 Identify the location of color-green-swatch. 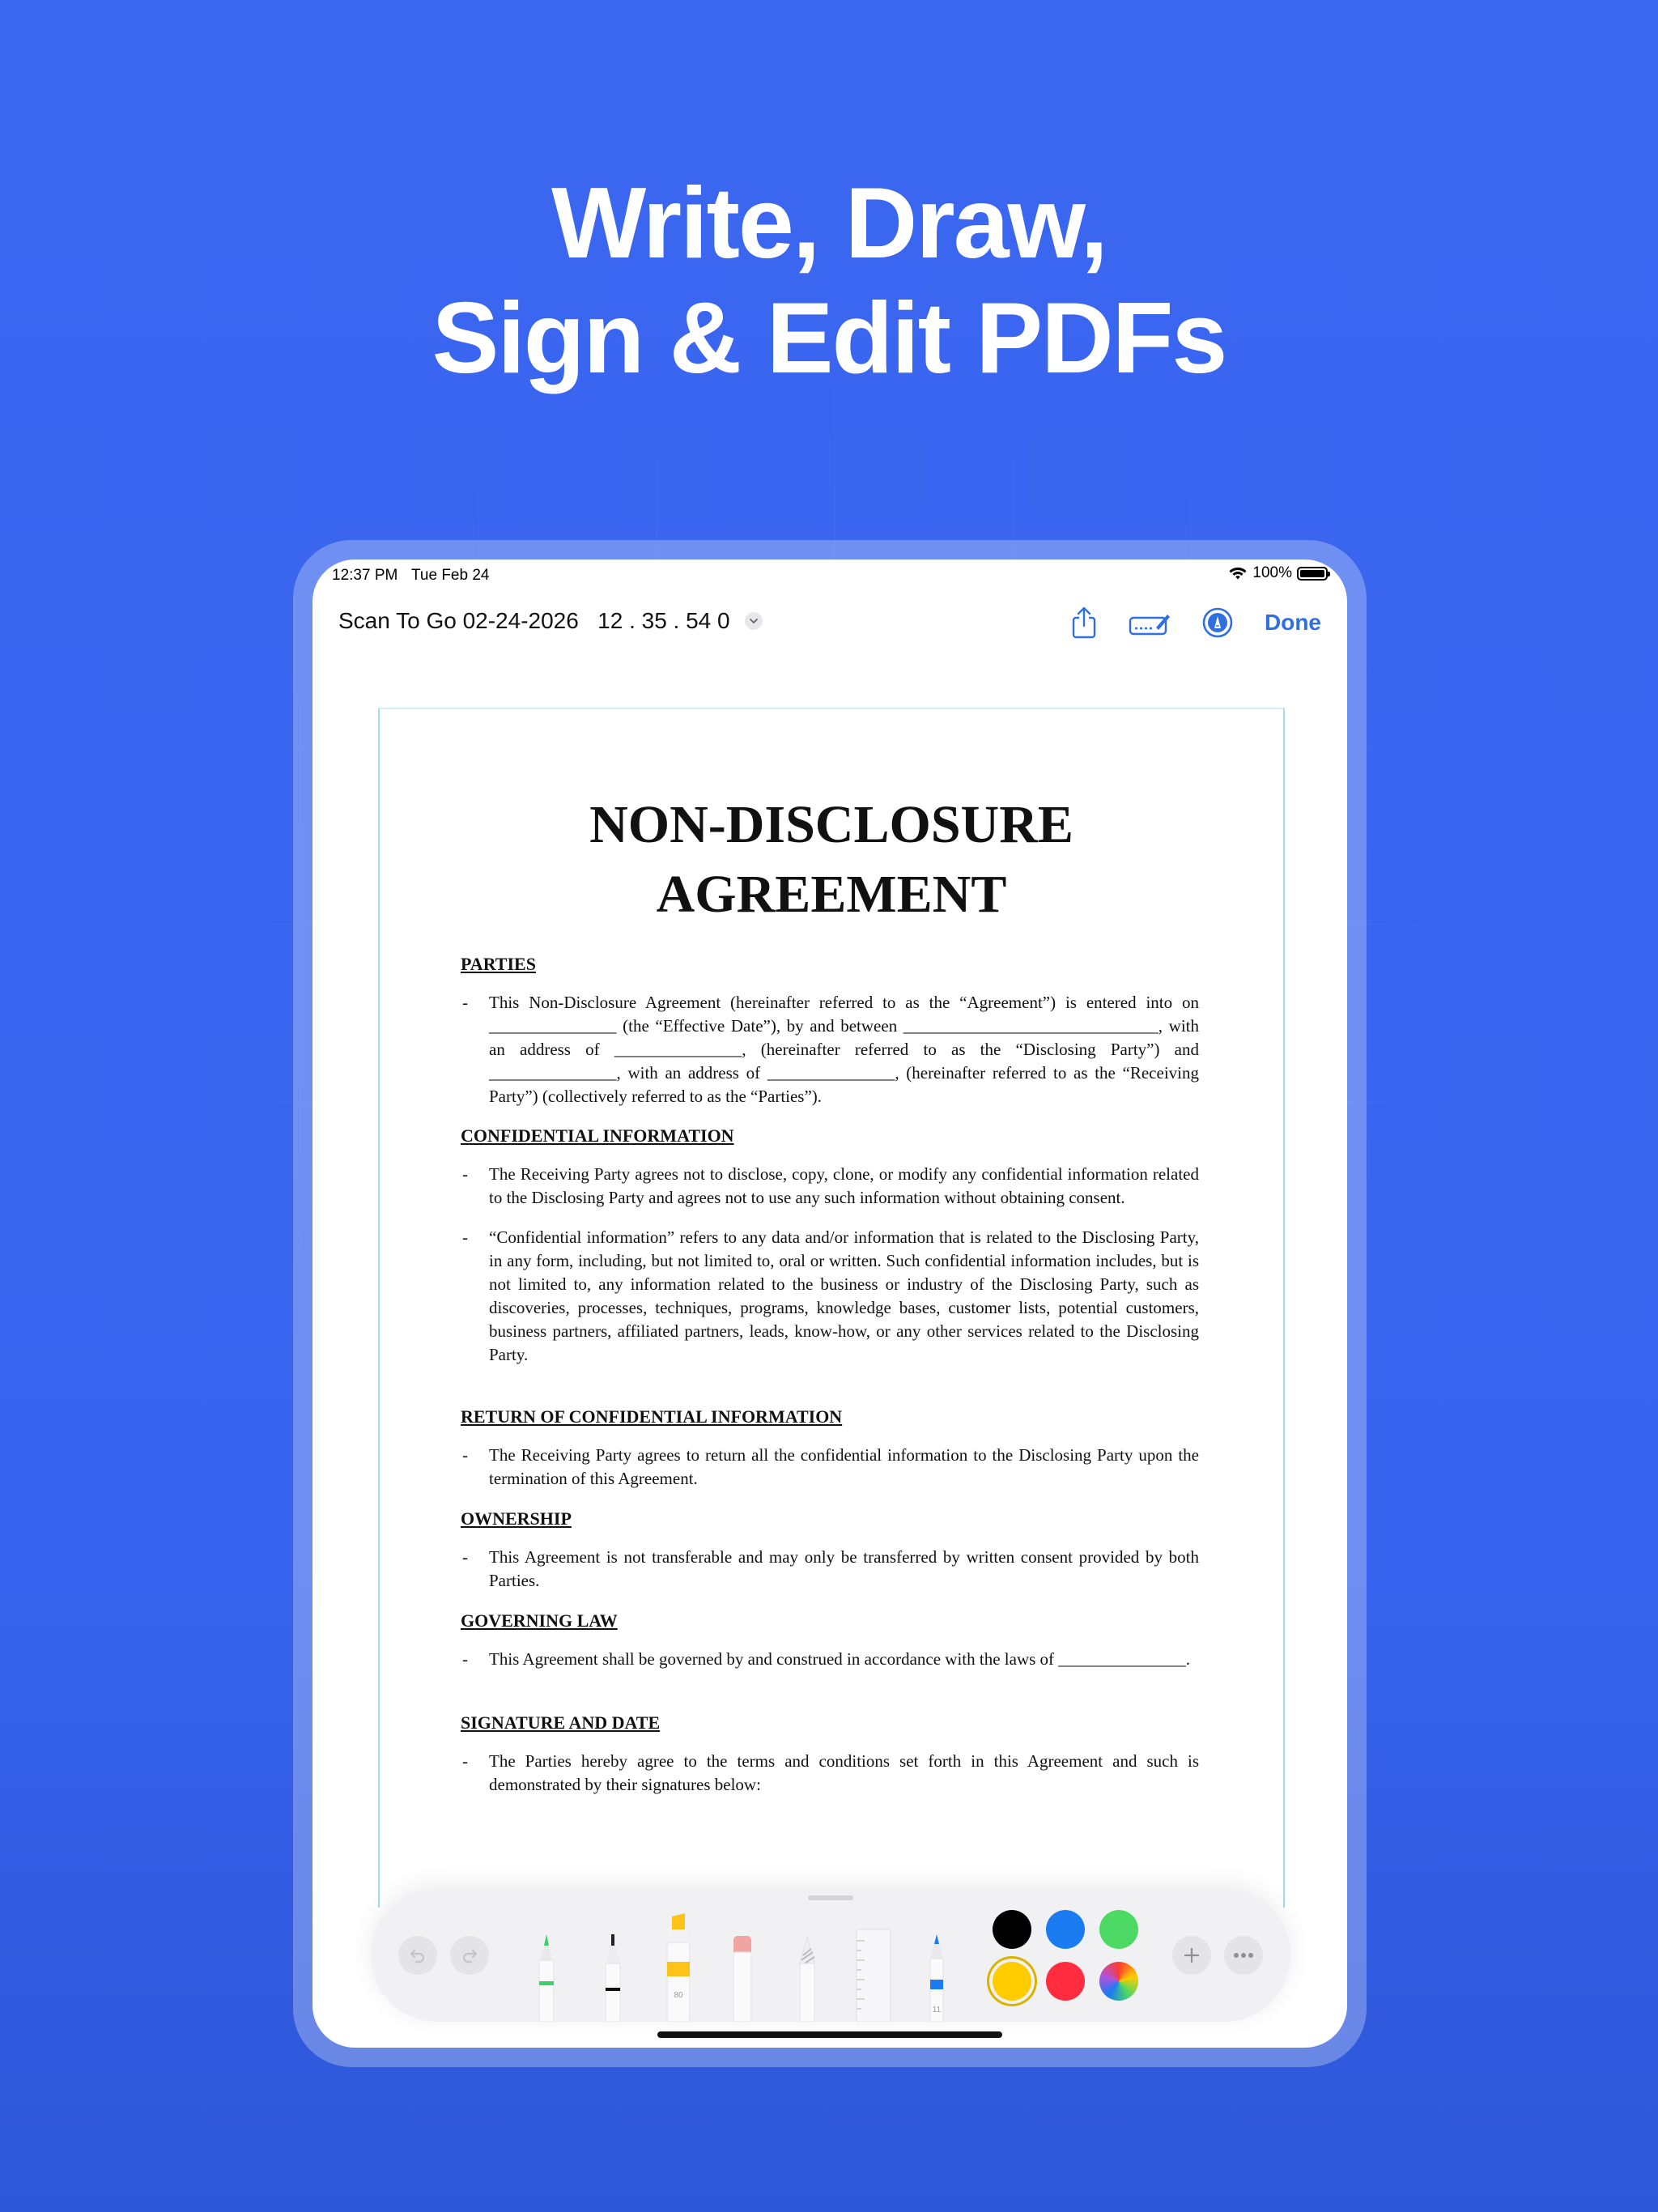
(1118, 1930).